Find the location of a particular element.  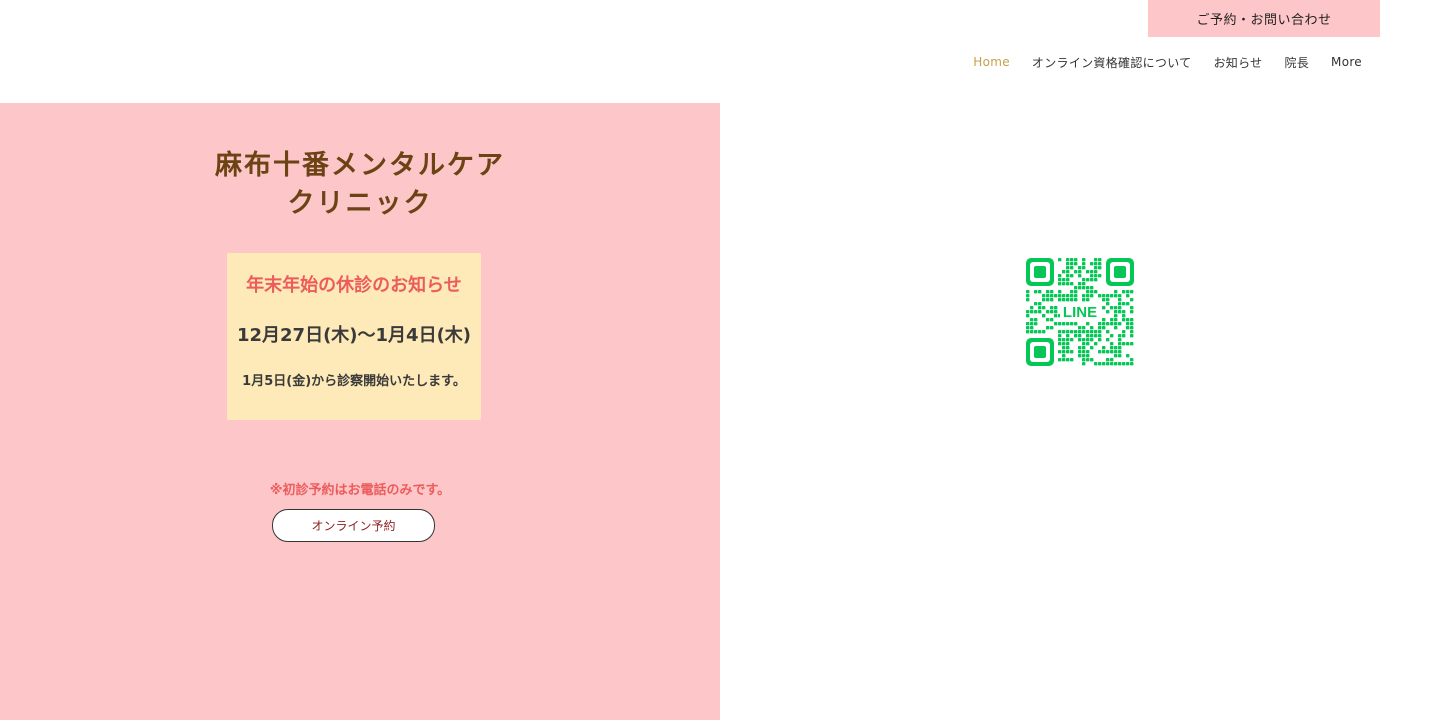

nav-director: 院長 is located at coordinates (1296, 62).